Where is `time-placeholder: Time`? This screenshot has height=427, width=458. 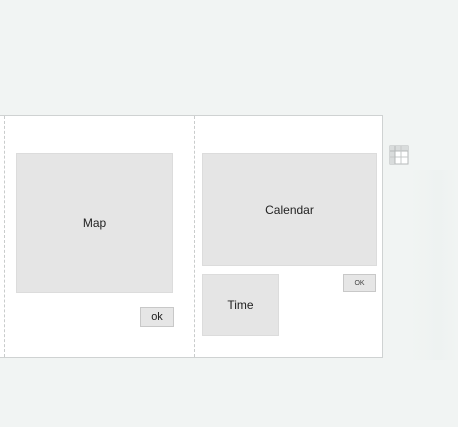
time-placeholder: Time is located at coordinates (240, 305).